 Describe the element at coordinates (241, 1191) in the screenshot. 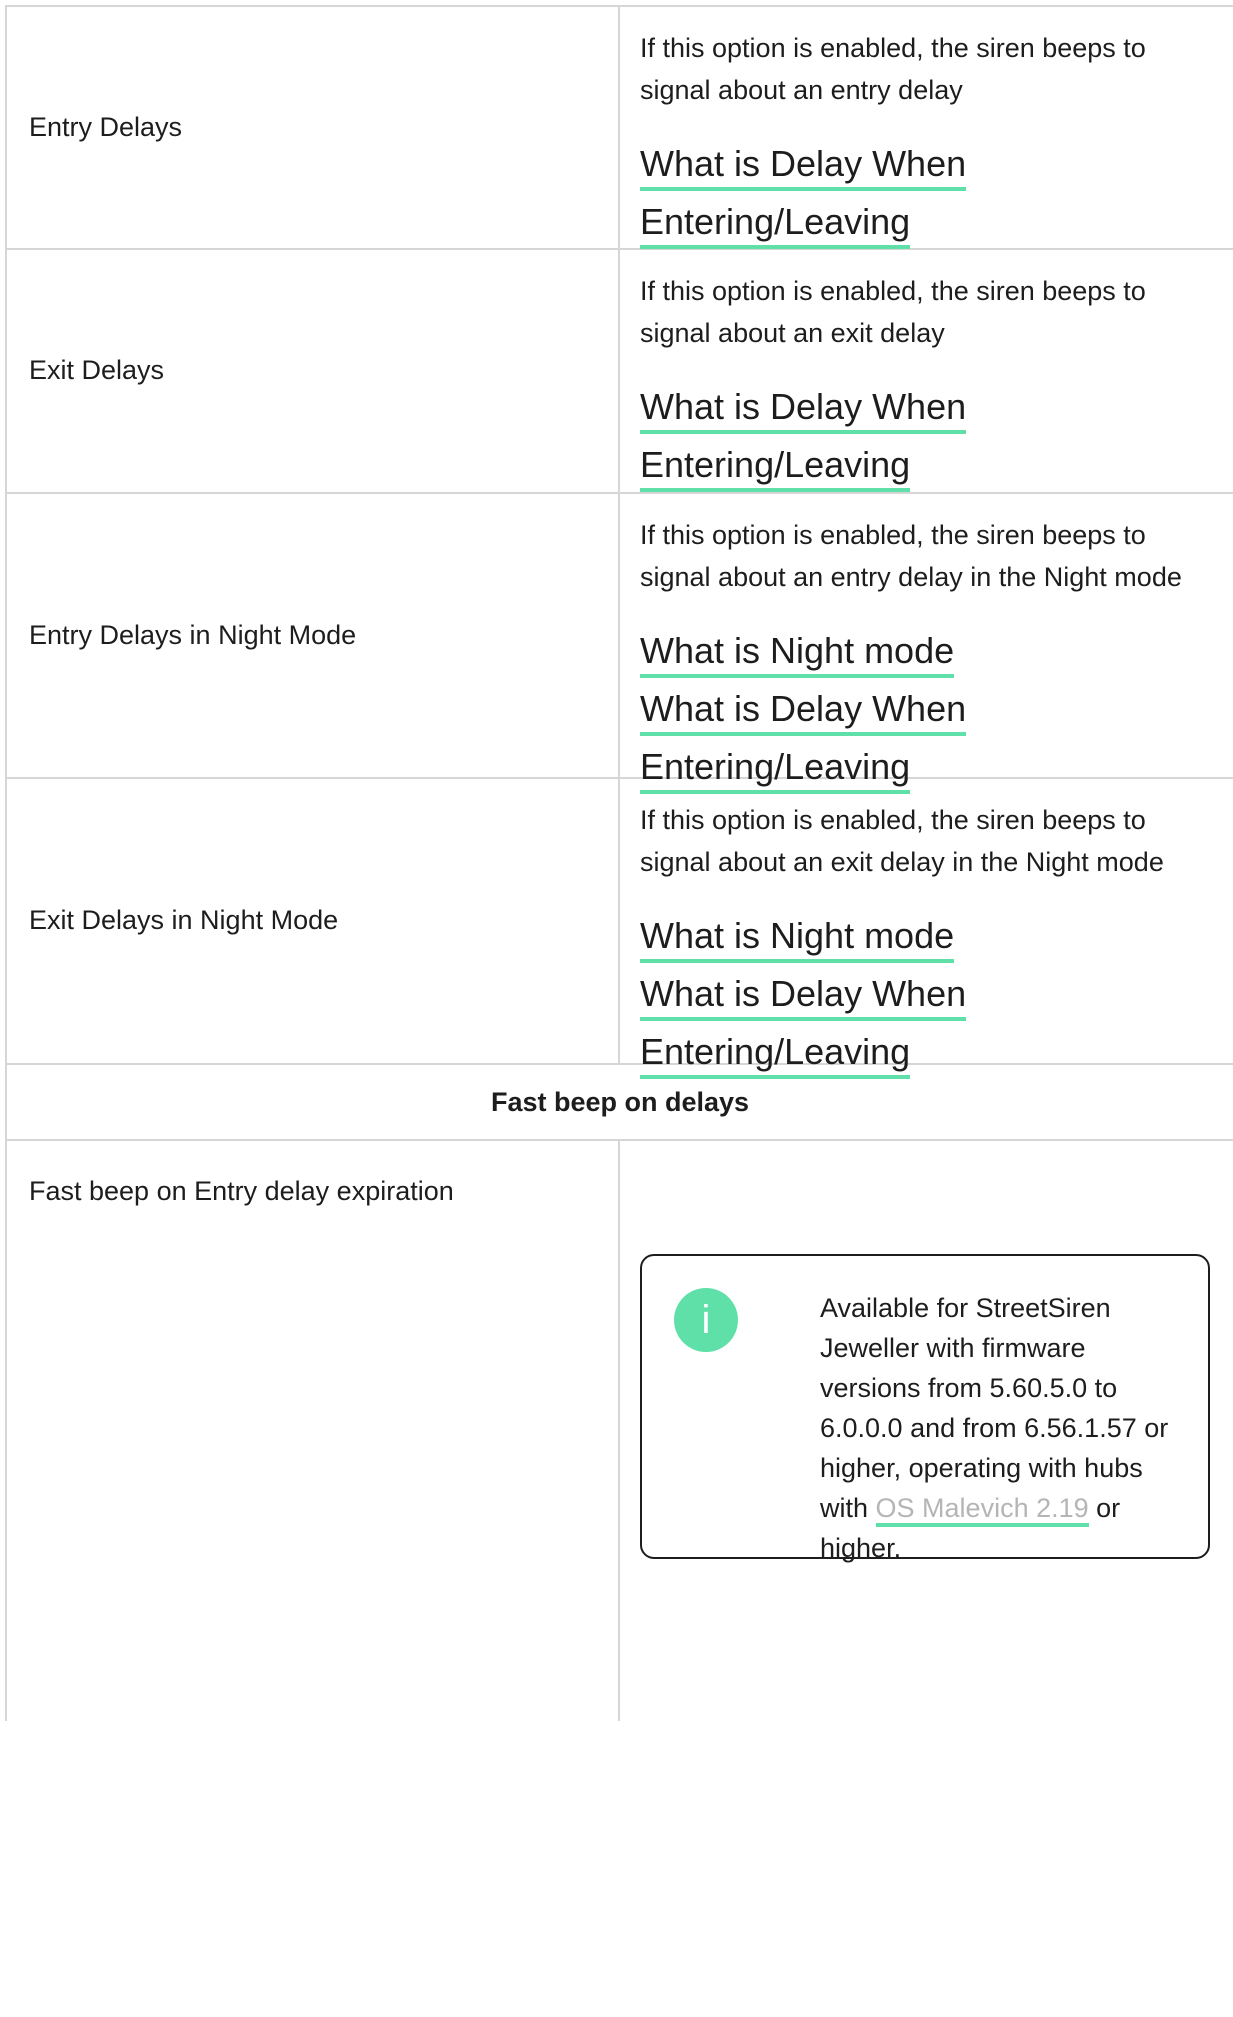

I see `setting-name-text: Fast beep on Entry delay expiration` at that location.